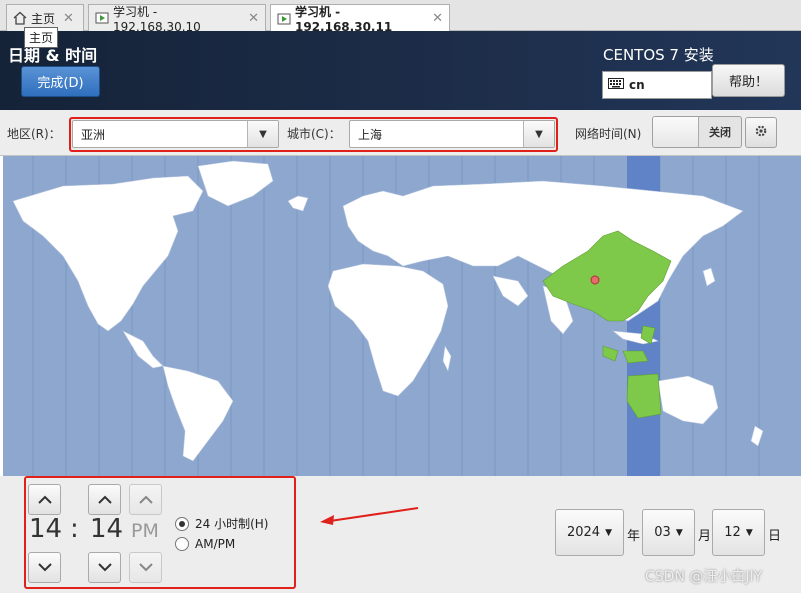 Image resolution: width=801 pixels, height=593 pixels. What do you see at coordinates (748, 80) in the screenshot?
I see `help-button: 帮助！` at bounding box center [748, 80].